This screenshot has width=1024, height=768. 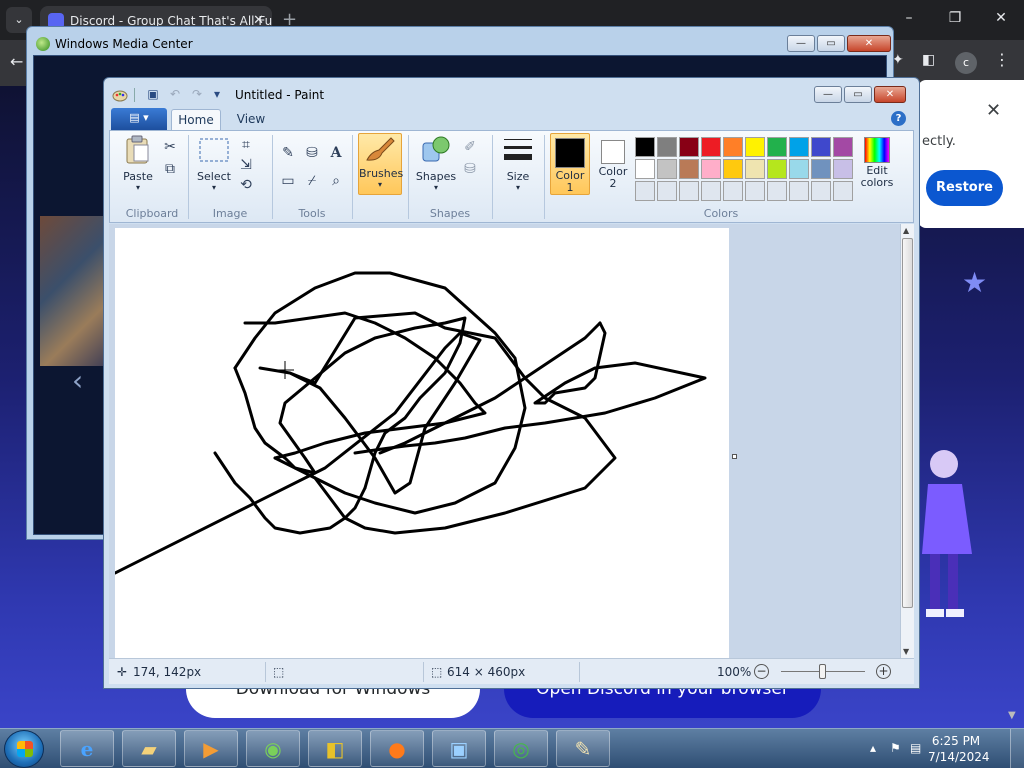 What do you see at coordinates (613, 164) in the screenshot?
I see `color2-button: Color 2` at bounding box center [613, 164].